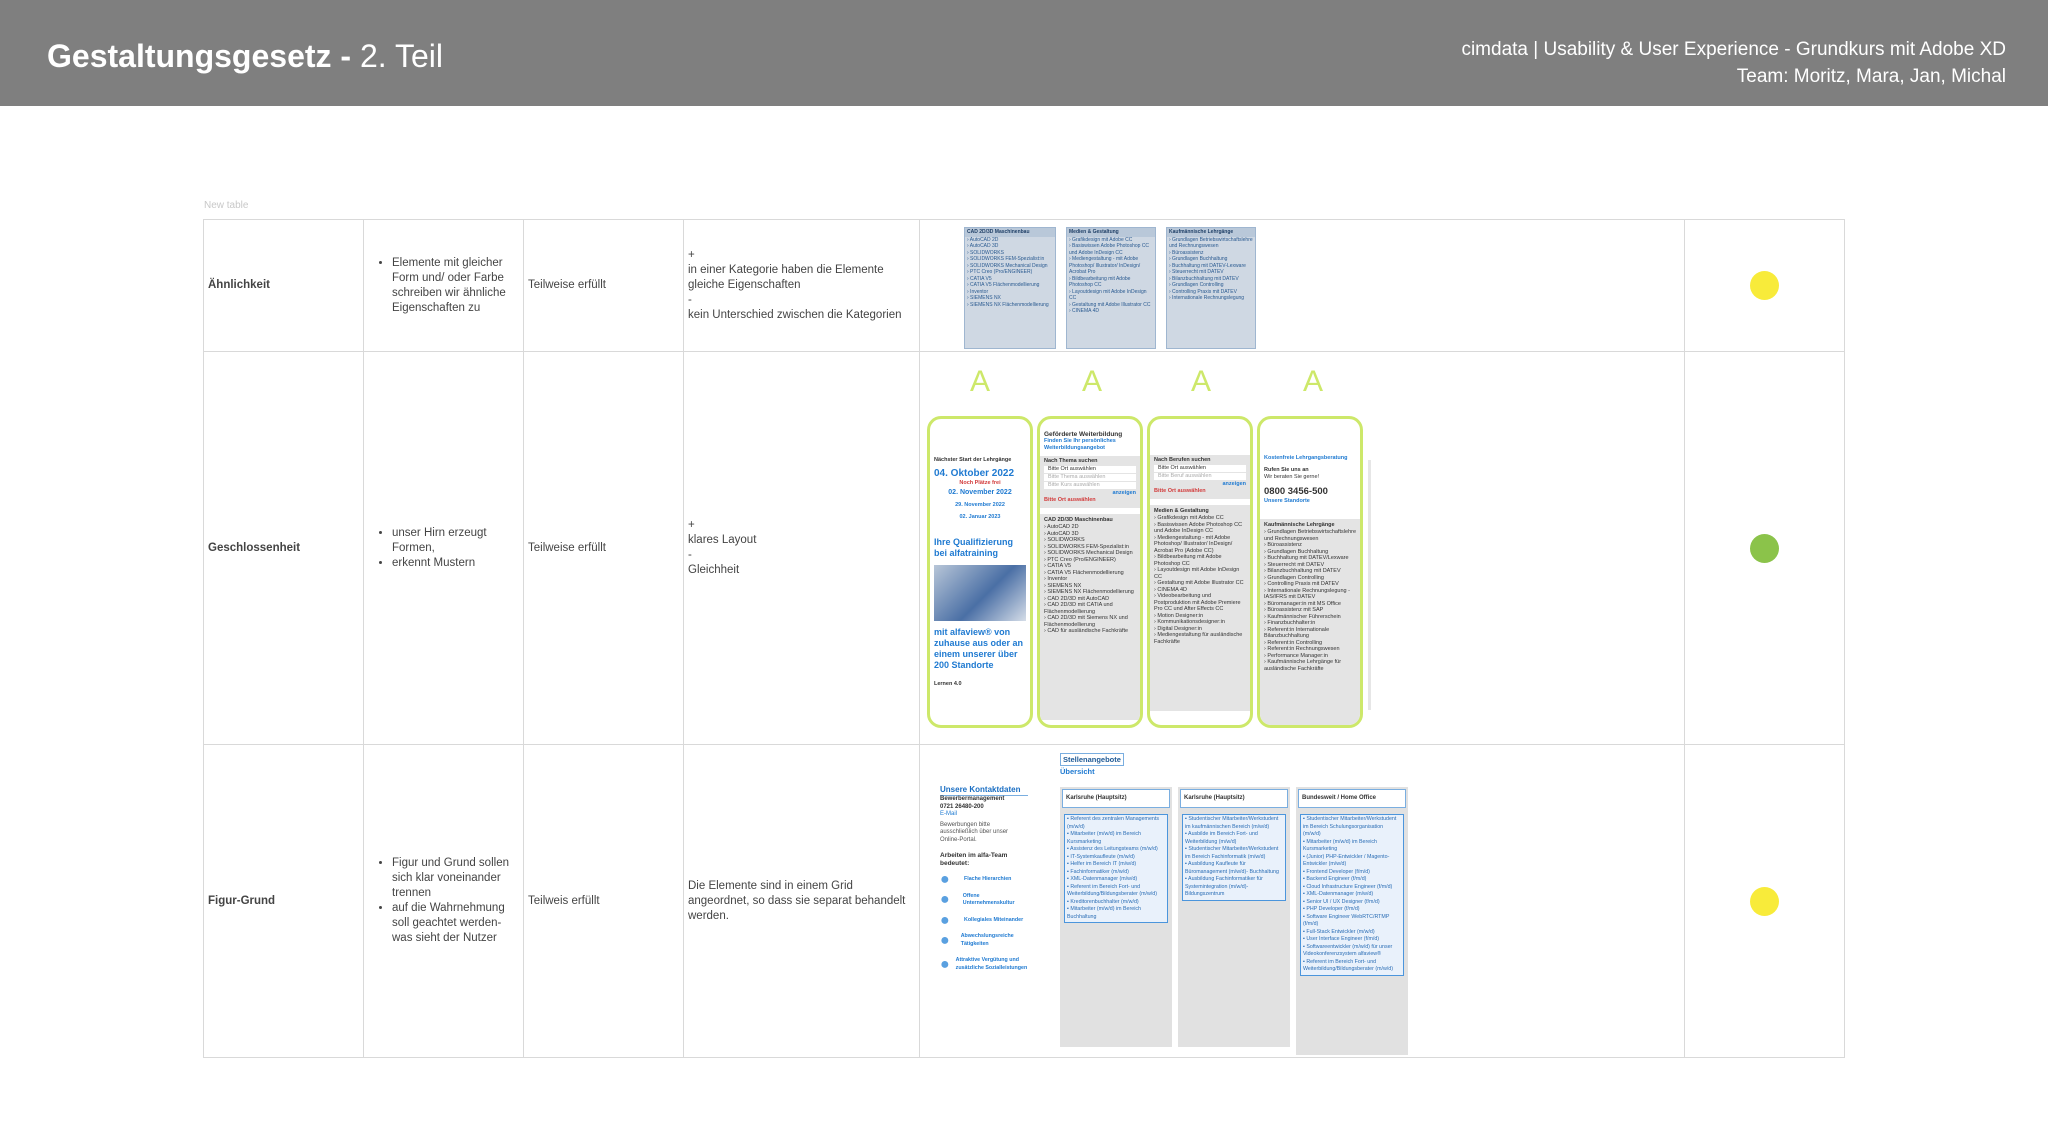  Describe the element at coordinates (1092, 381) in the screenshot. I see `closure-letter: A` at that location.